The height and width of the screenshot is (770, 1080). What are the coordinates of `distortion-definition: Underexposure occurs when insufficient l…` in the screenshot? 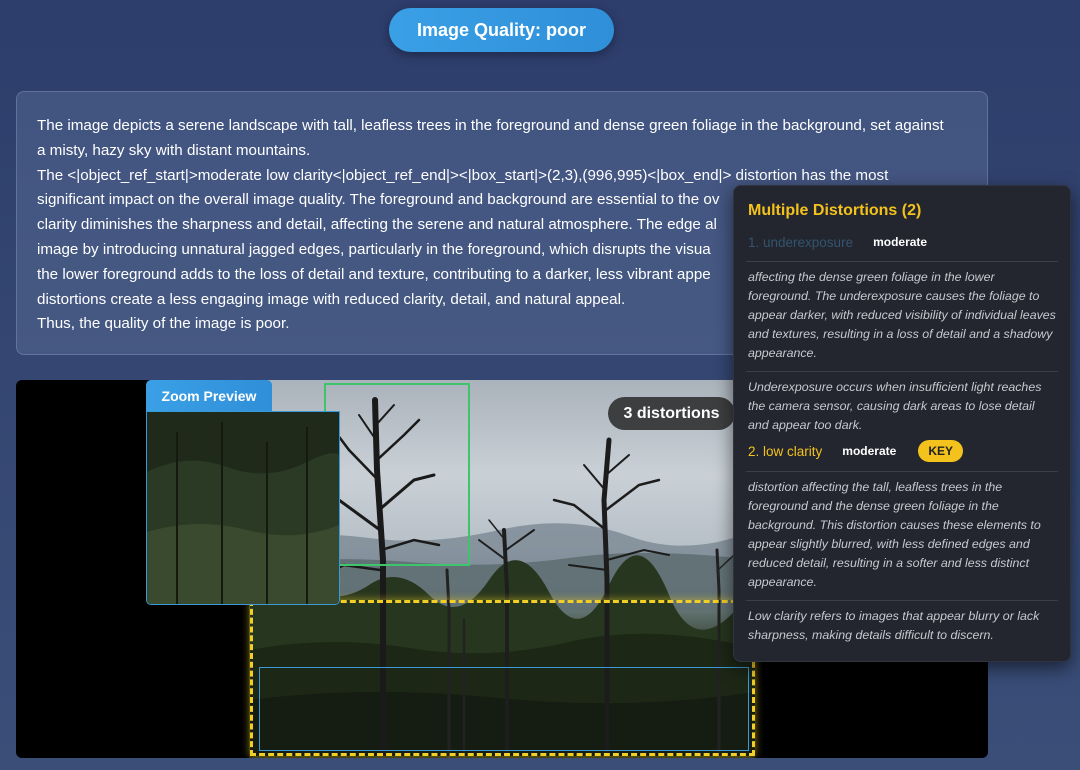 It's located at (895, 406).